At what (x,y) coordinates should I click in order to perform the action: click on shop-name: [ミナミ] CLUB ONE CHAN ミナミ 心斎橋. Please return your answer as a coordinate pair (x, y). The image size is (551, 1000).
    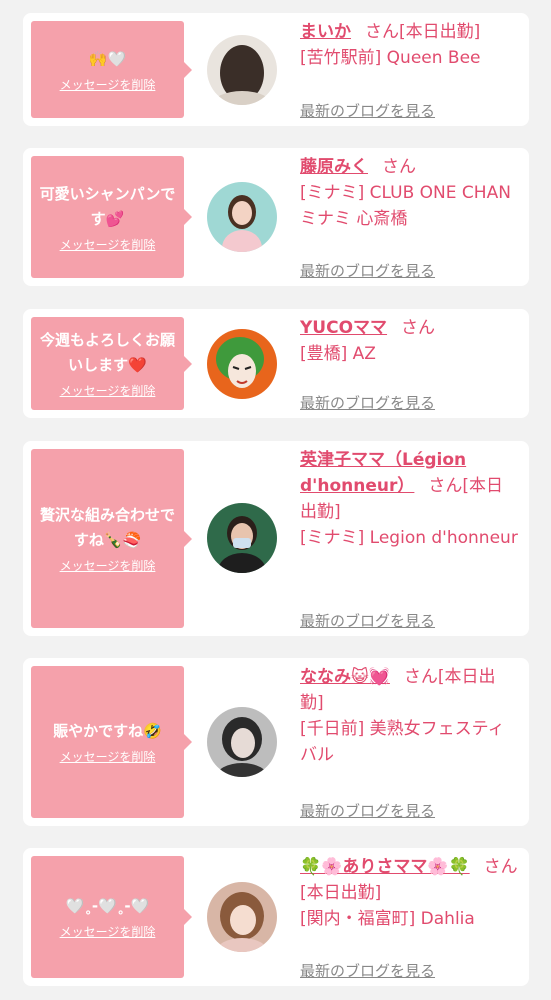
    Looking at the image, I should click on (405, 206).